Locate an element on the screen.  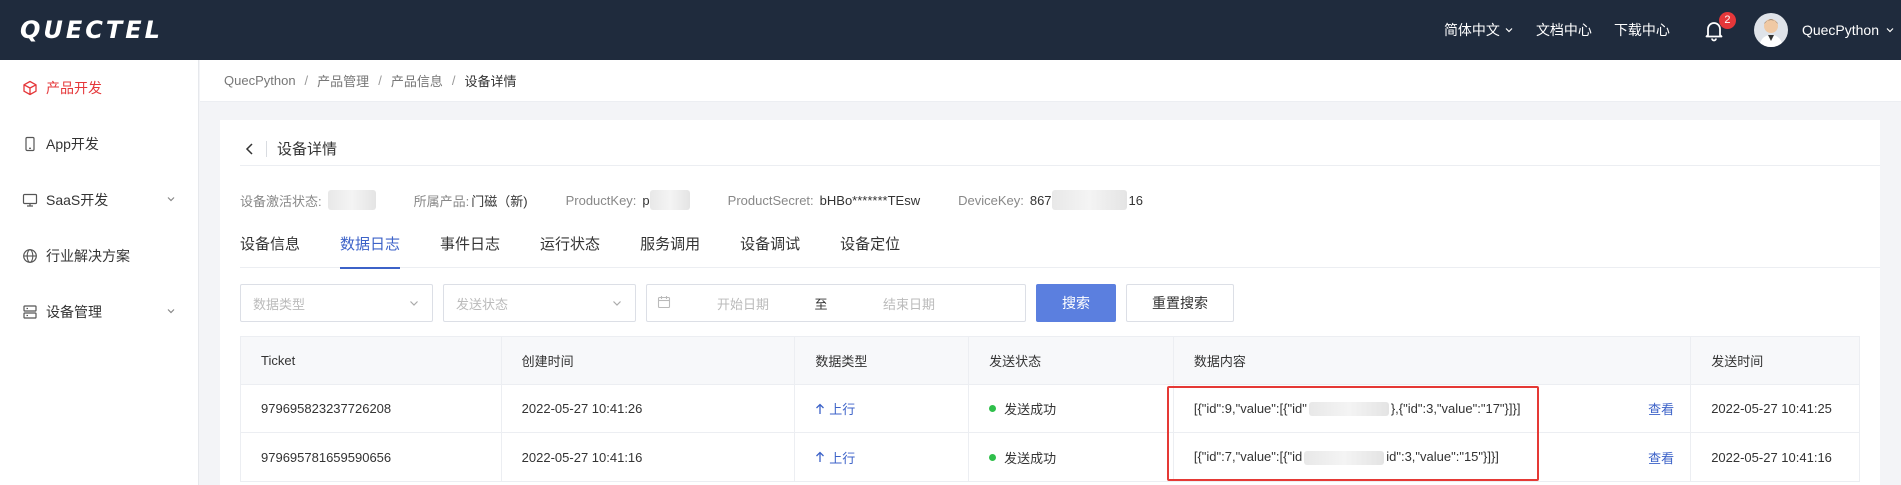
sidebar: 产品开发 App开发 SaaS开发 行业解决方案 设备管理 is located at coordinates (99, 272).